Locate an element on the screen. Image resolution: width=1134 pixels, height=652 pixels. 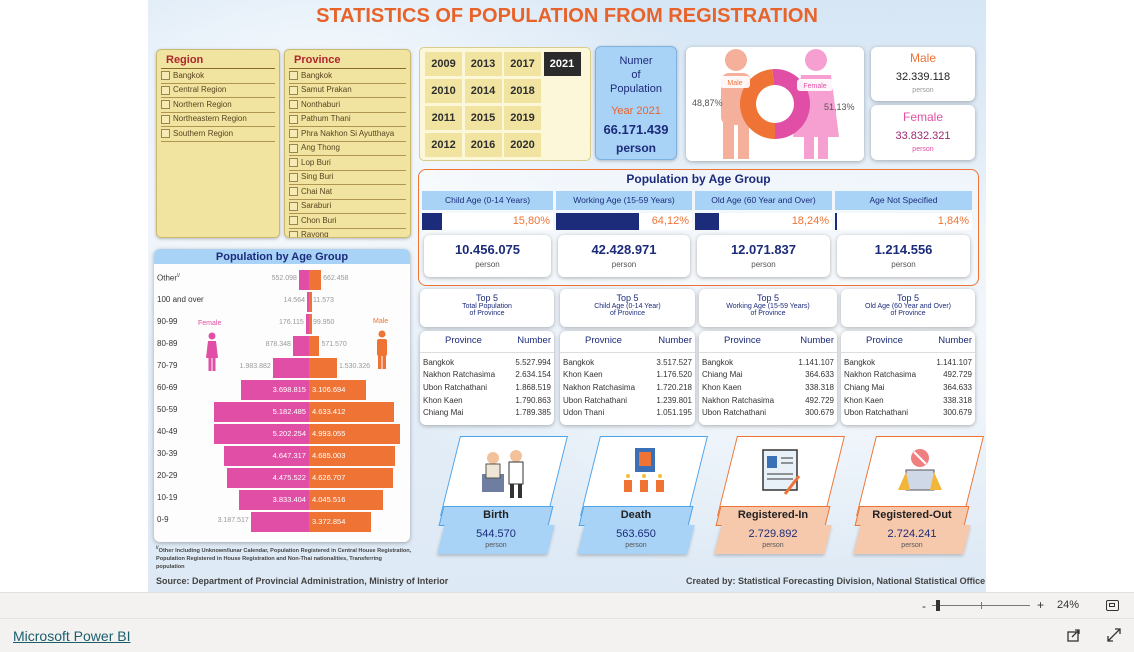
year-2021-button: 2021 is located at coordinates (562, 64).